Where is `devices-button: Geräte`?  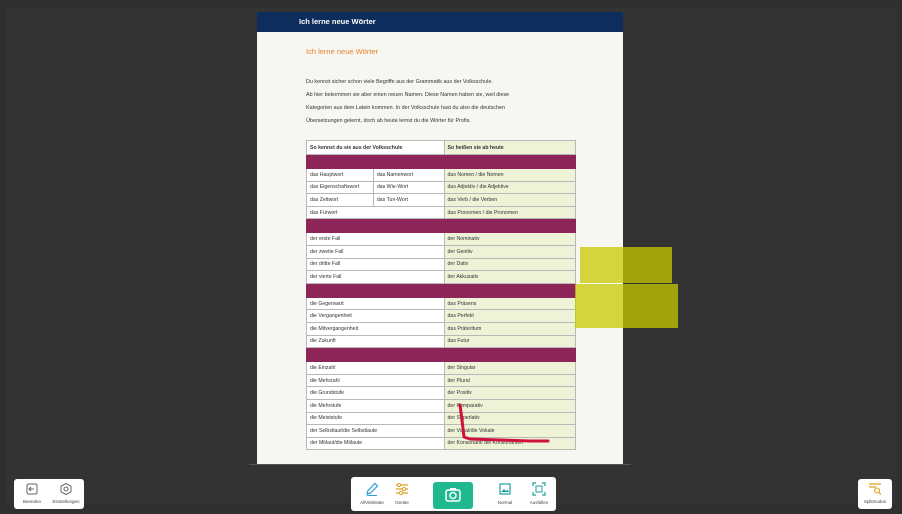
devices-button: Geräte is located at coordinates (402, 493).